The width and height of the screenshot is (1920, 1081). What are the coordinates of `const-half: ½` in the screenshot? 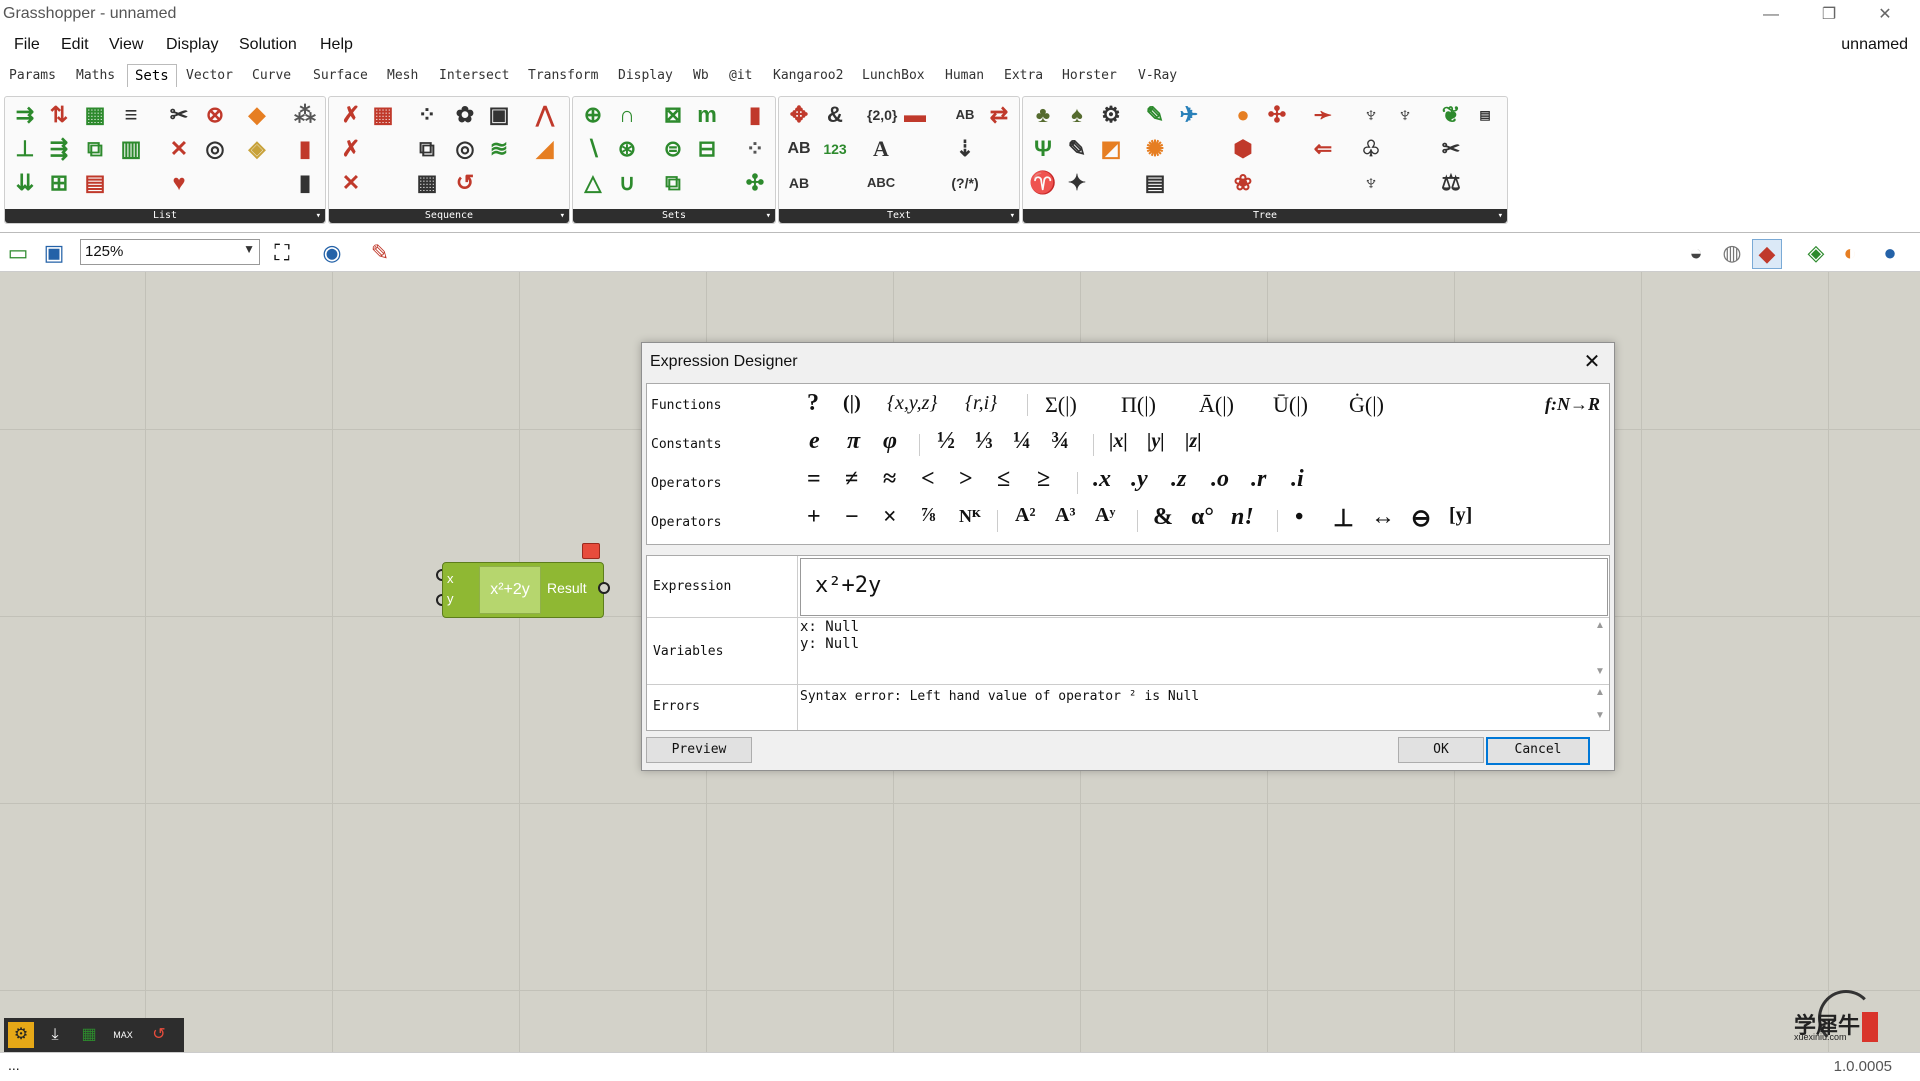 It's located at (946, 441).